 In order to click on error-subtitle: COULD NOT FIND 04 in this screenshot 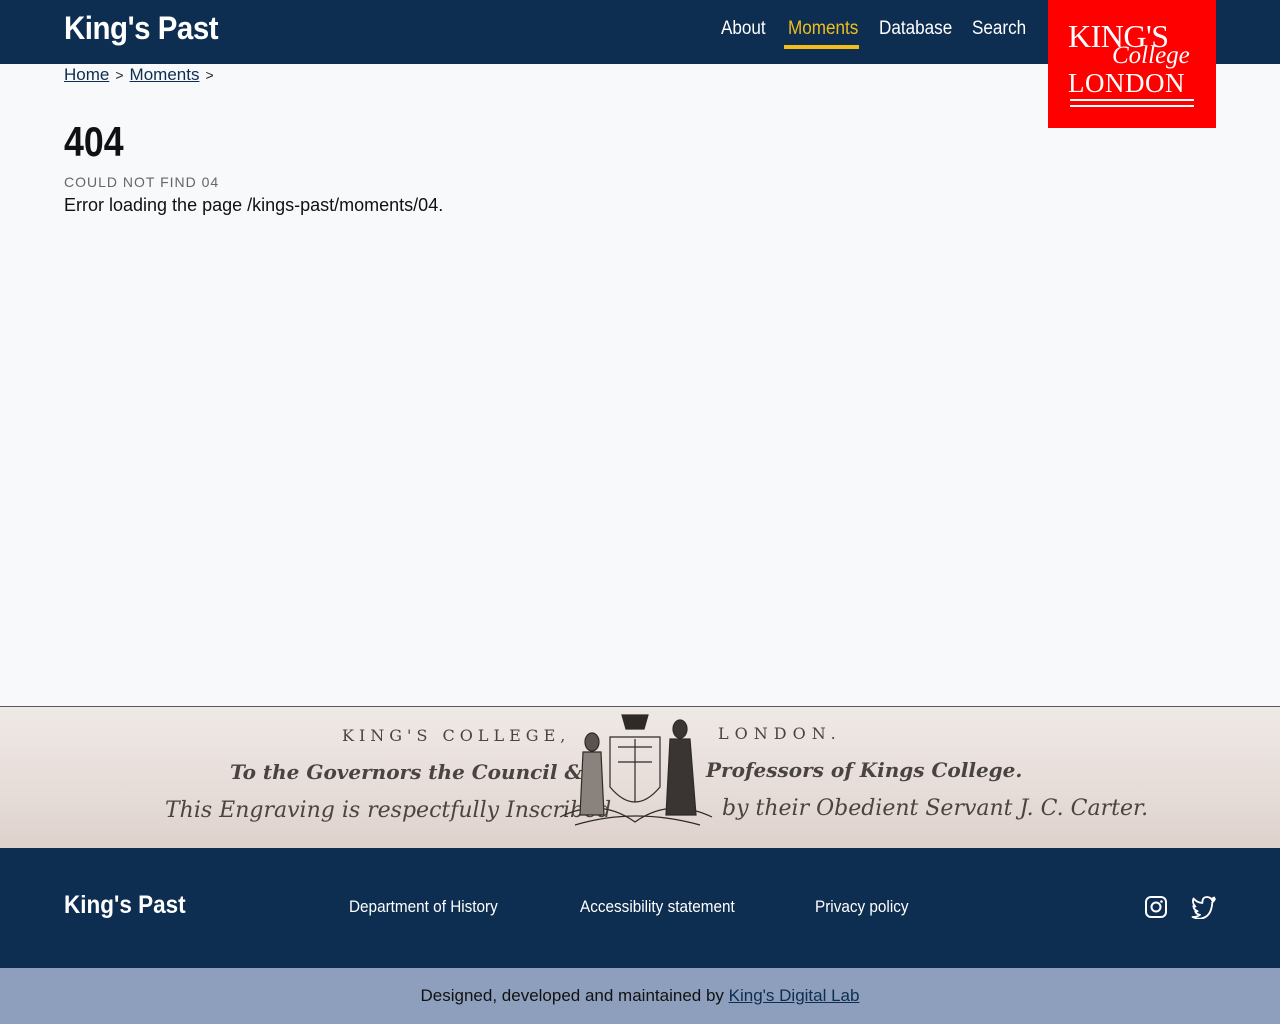, I will do `click(142, 182)`.